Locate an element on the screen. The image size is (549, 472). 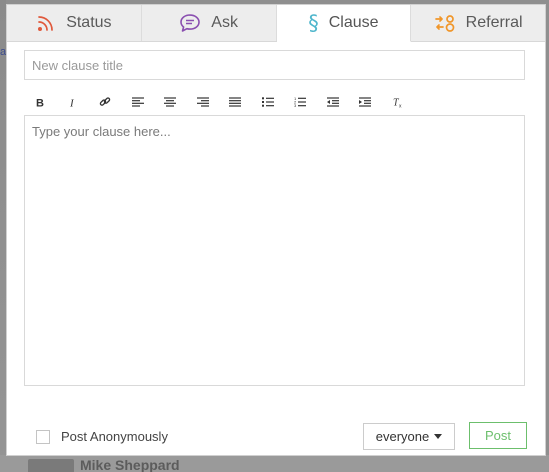
svg-text: x is located at coordinates (400, 106).